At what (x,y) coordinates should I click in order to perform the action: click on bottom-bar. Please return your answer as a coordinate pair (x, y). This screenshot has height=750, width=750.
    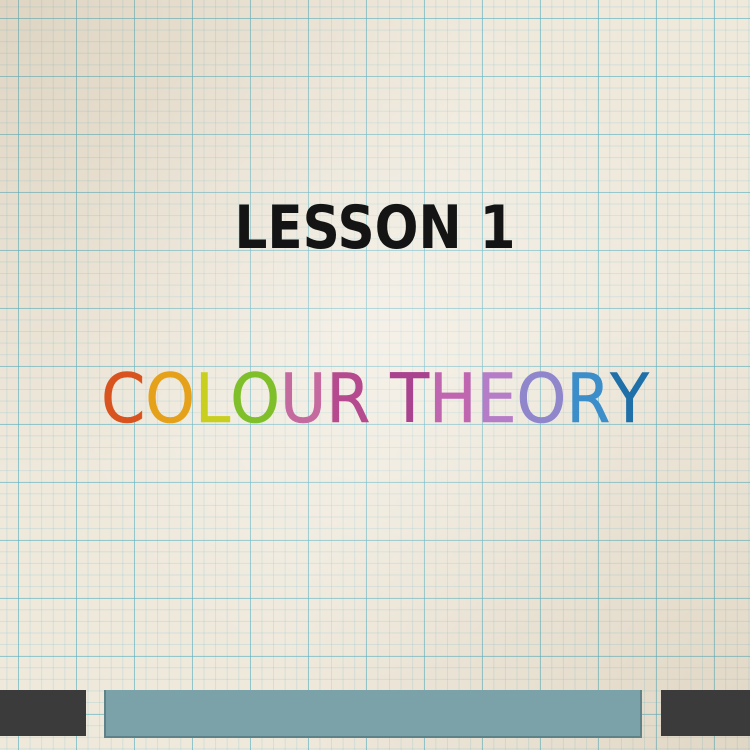
    Looking at the image, I should click on (373, 713).